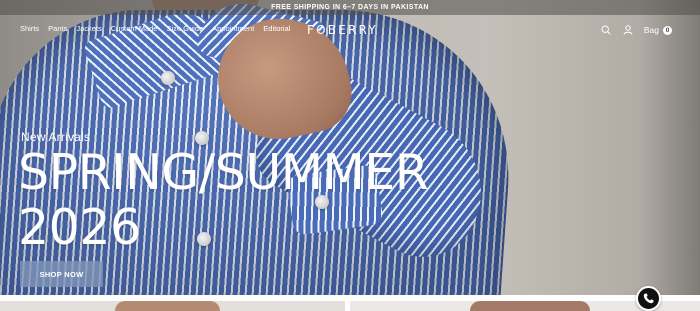 The image size is (700, 311). What do you see at coordinates (342, 30) in the screenshot?
I see `brand-logo: FOBERRY` at bounding box center [342, 30].